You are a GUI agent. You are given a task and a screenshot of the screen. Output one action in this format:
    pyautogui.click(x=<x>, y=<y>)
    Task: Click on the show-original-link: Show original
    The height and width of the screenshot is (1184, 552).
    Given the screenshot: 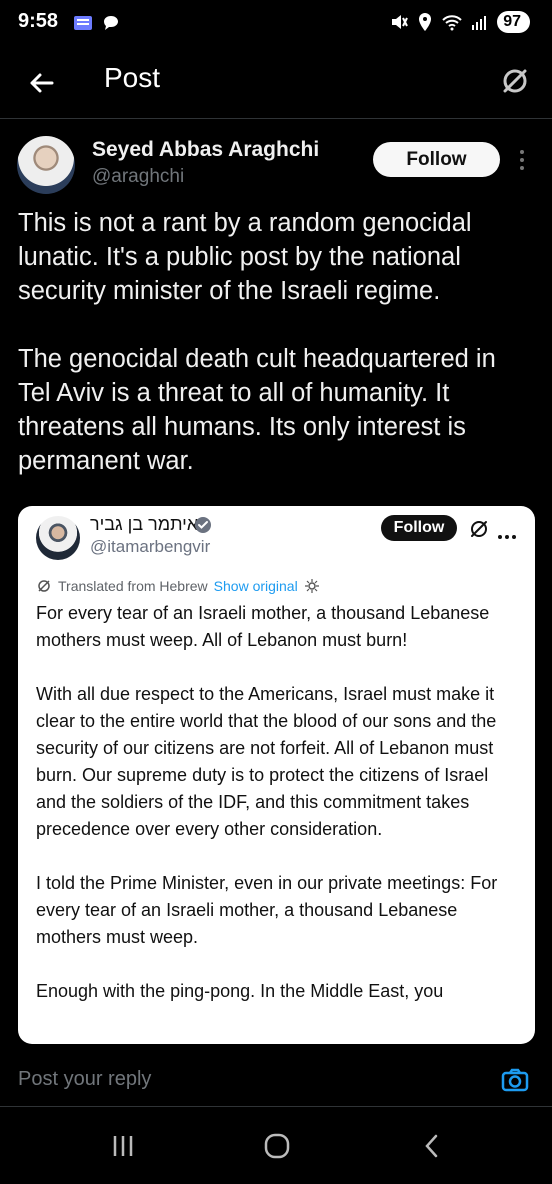 What is the action you would take?
    pyautogui.click(x=256, y=586)
    